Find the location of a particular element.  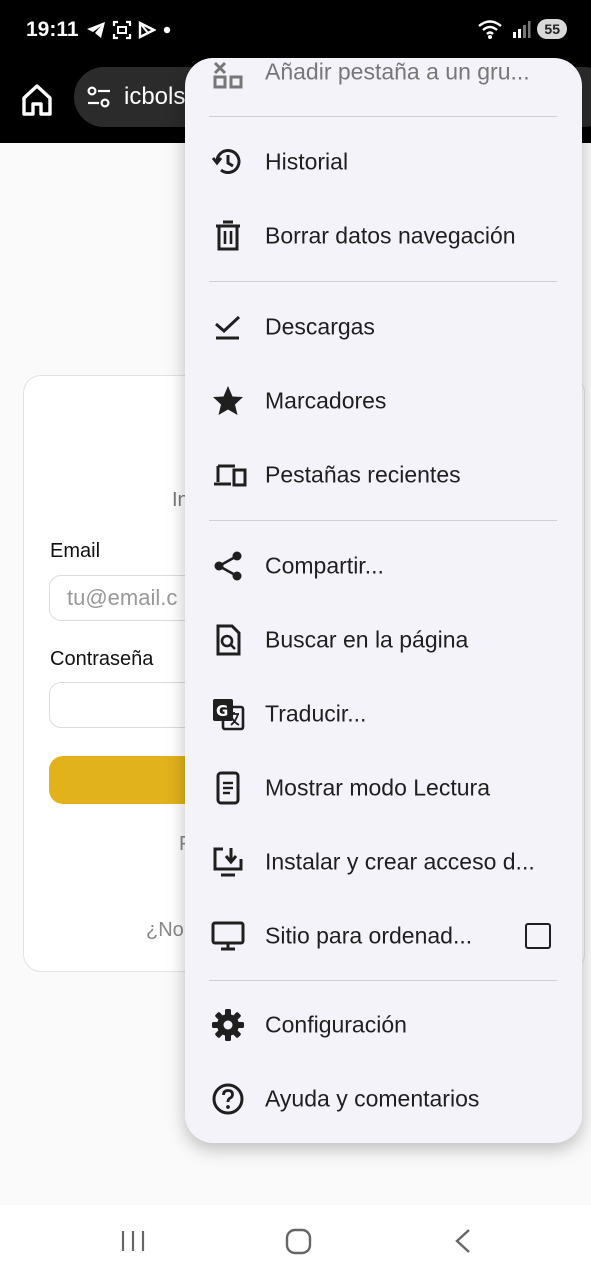

find-in-page-icon is located at coordinates (228, 640).